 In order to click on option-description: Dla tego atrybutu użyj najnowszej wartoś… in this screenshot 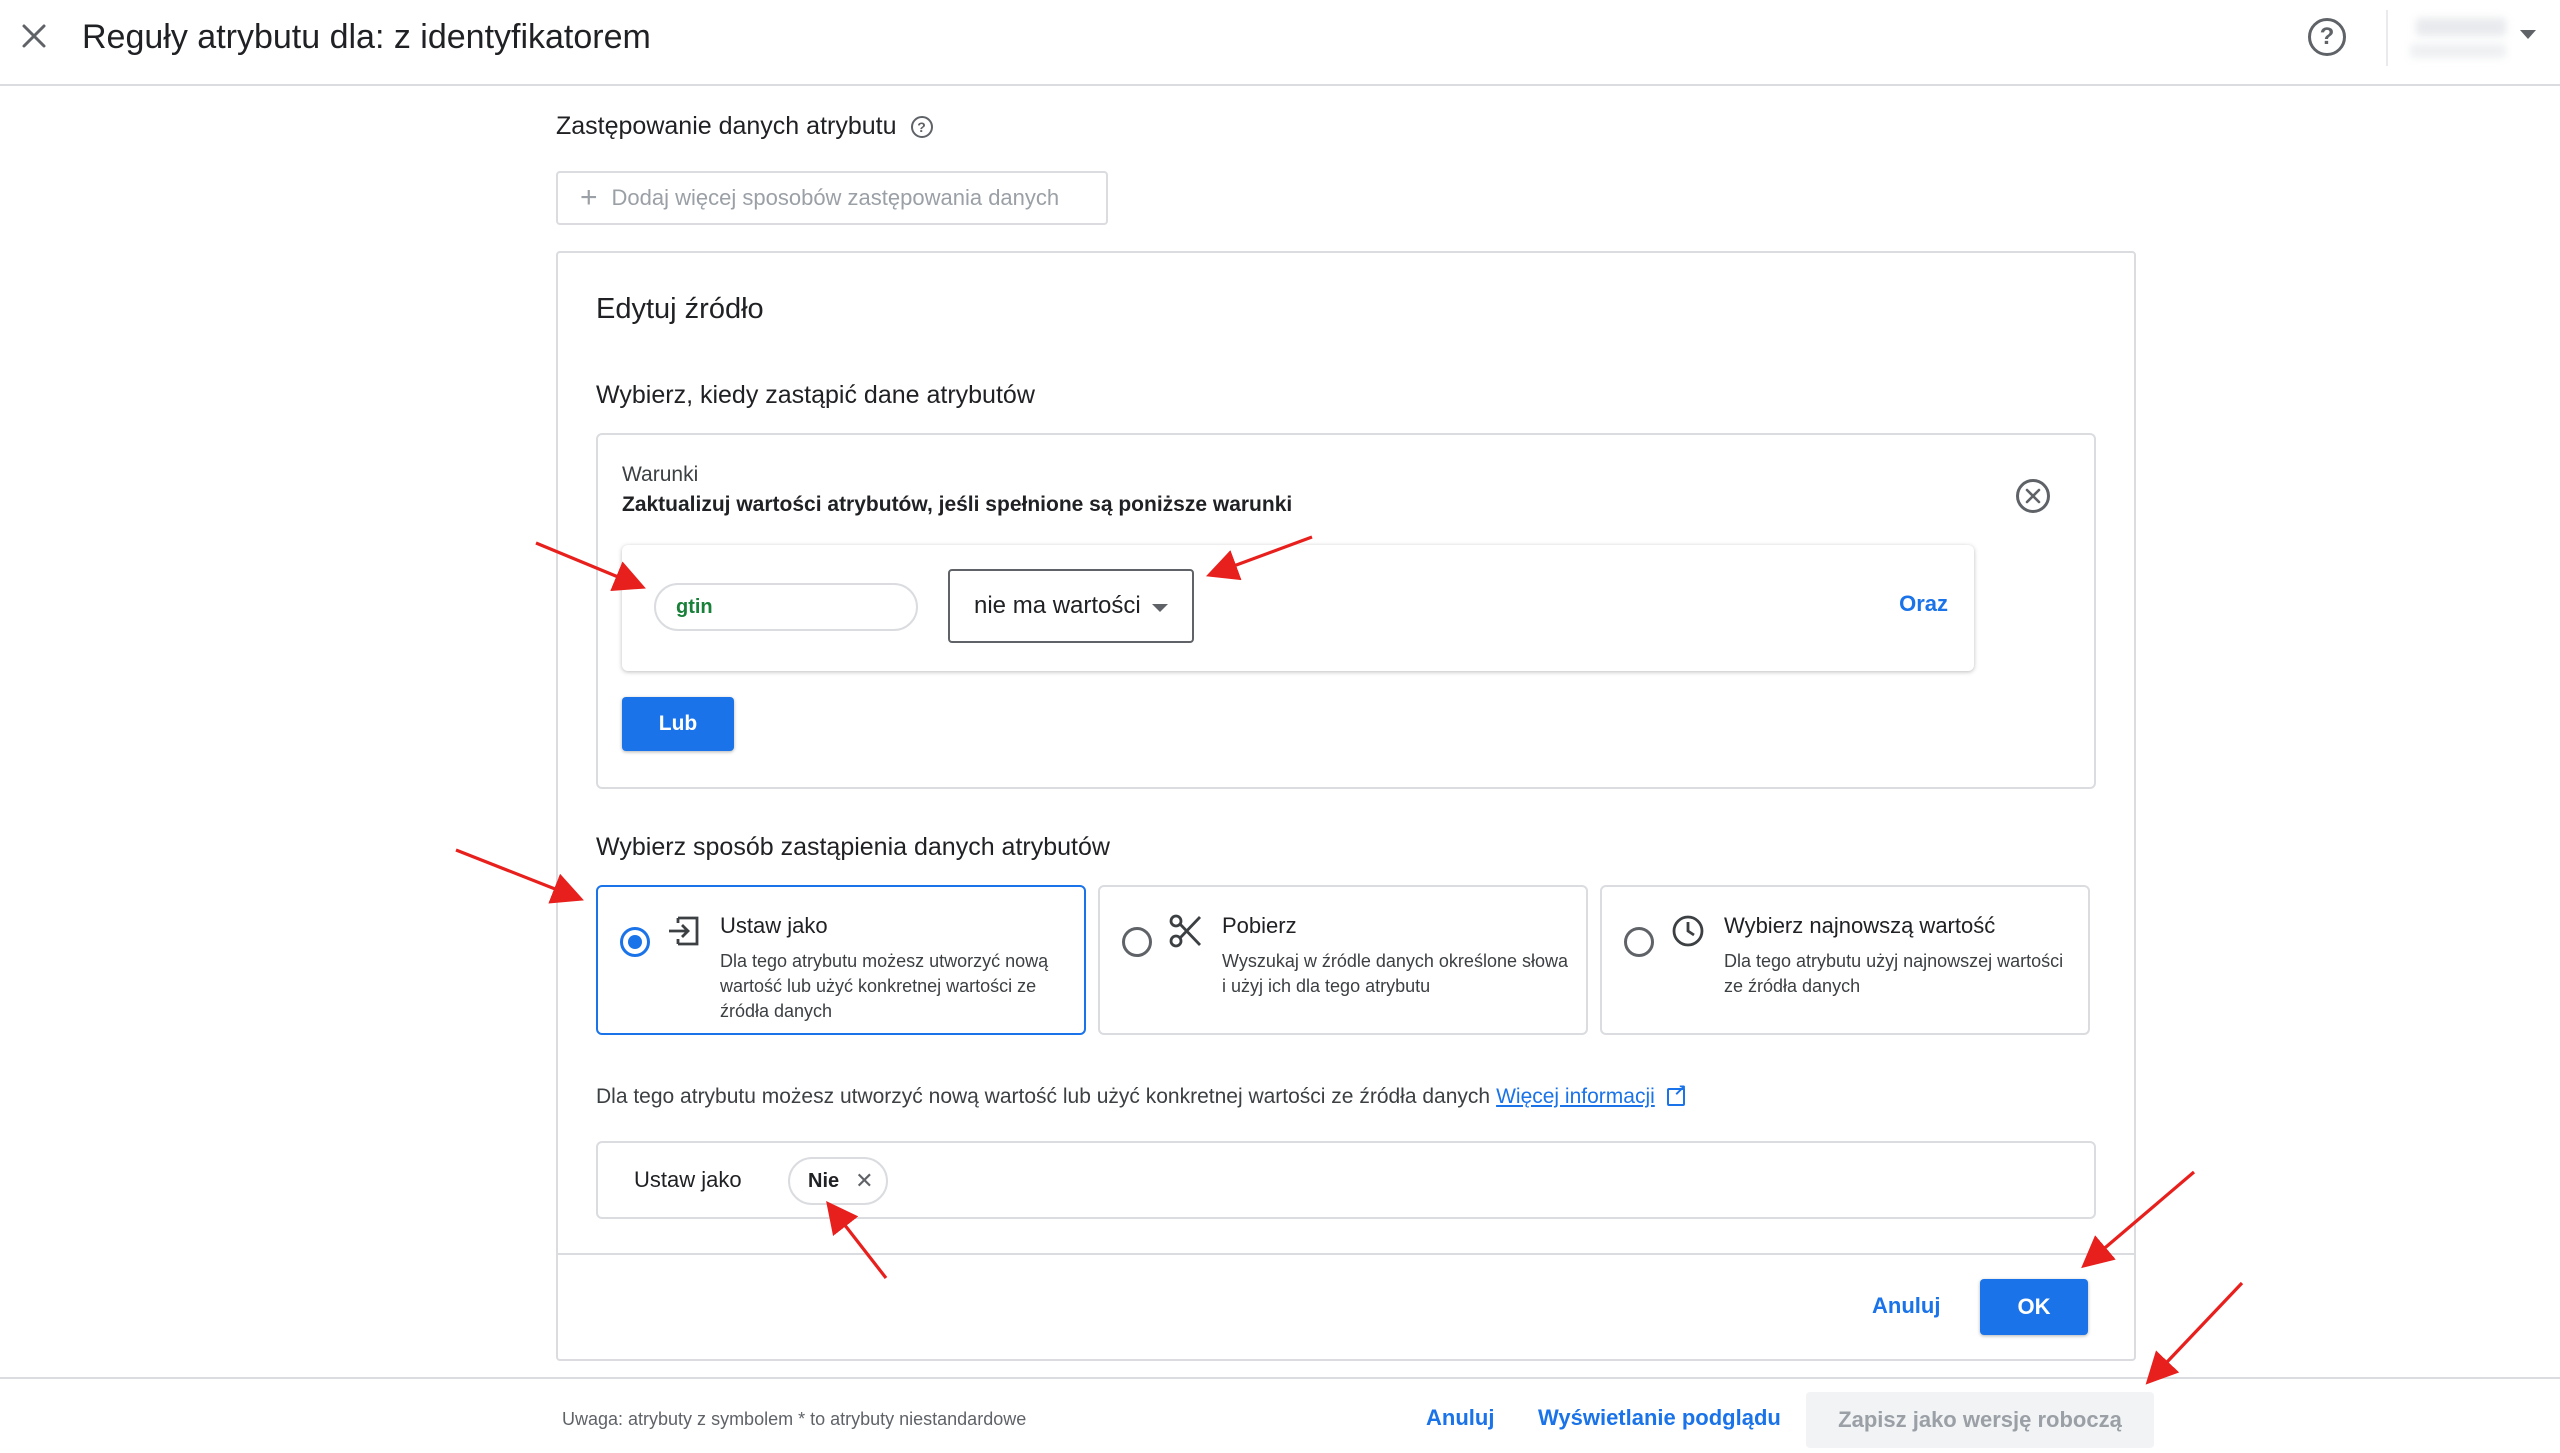, I will do `click(1894, 973)`.